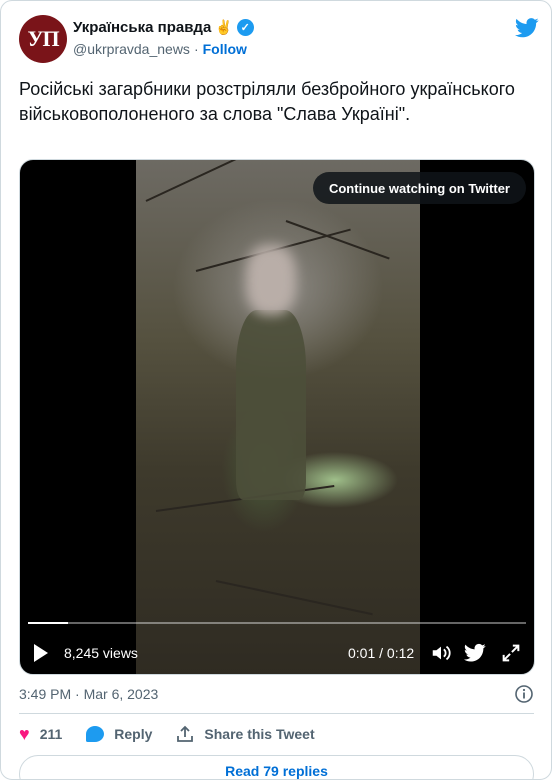 The image size is (552, 780). I want to click on share-label: Share this Tweet, so click(259, 734).